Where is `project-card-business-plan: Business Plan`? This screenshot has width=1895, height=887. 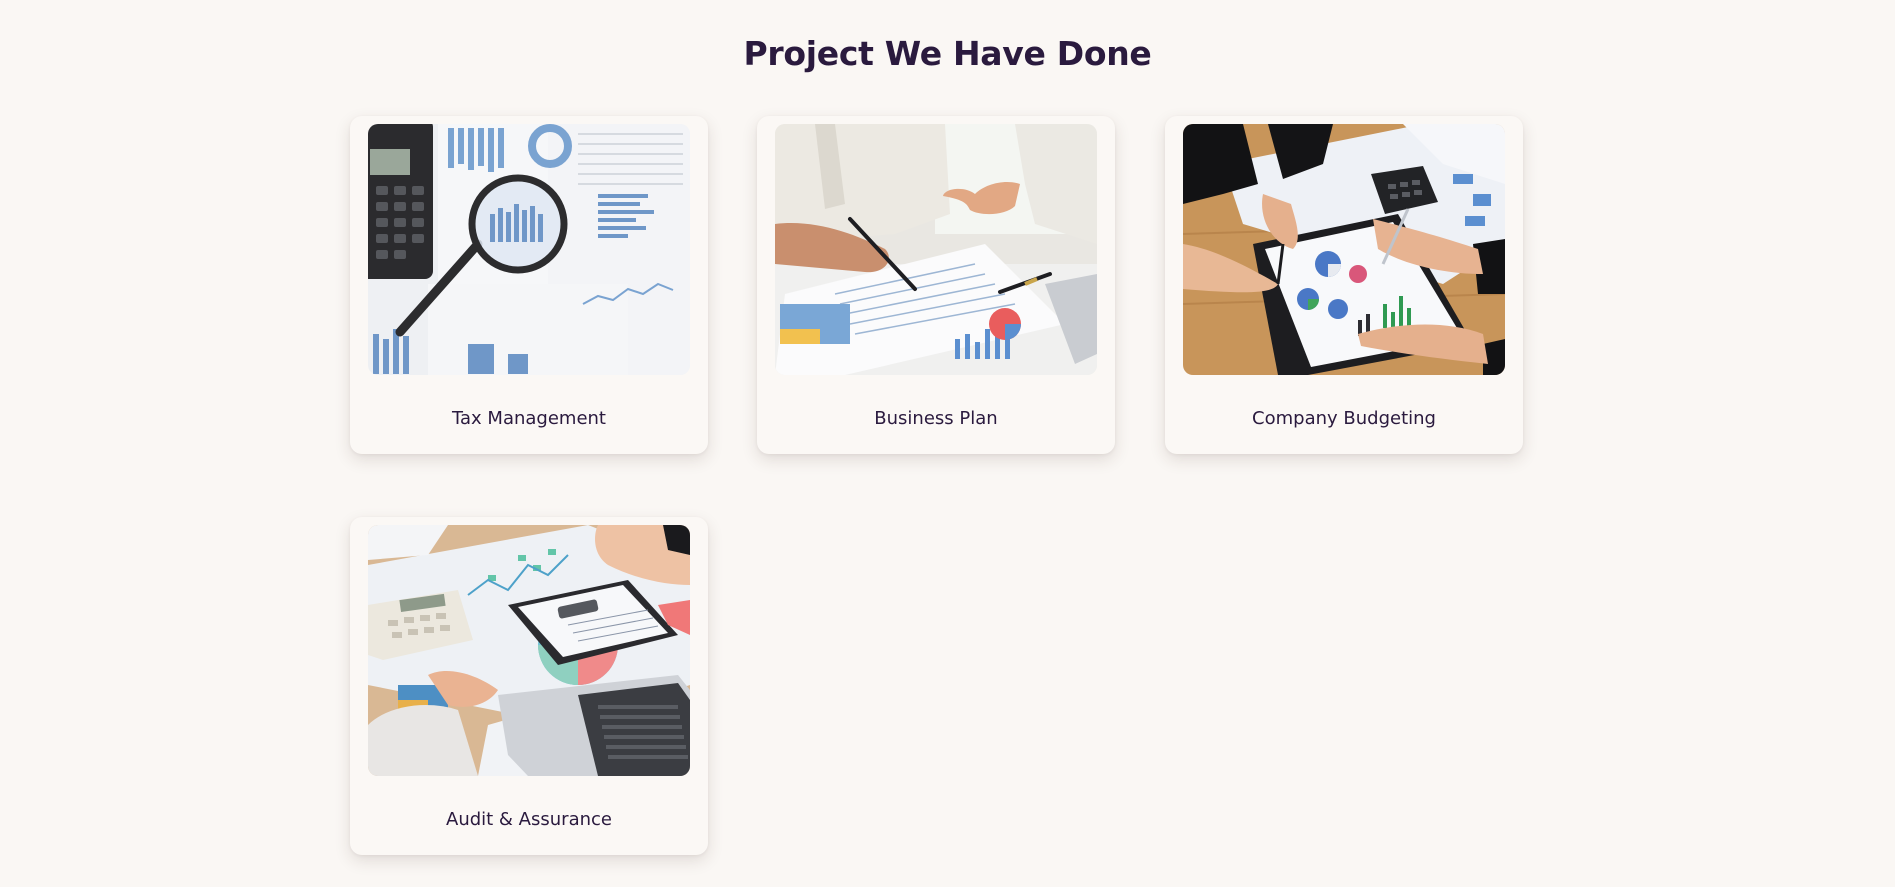 project-card-business-plan: Business Plan is located at coordinates (936, 285).